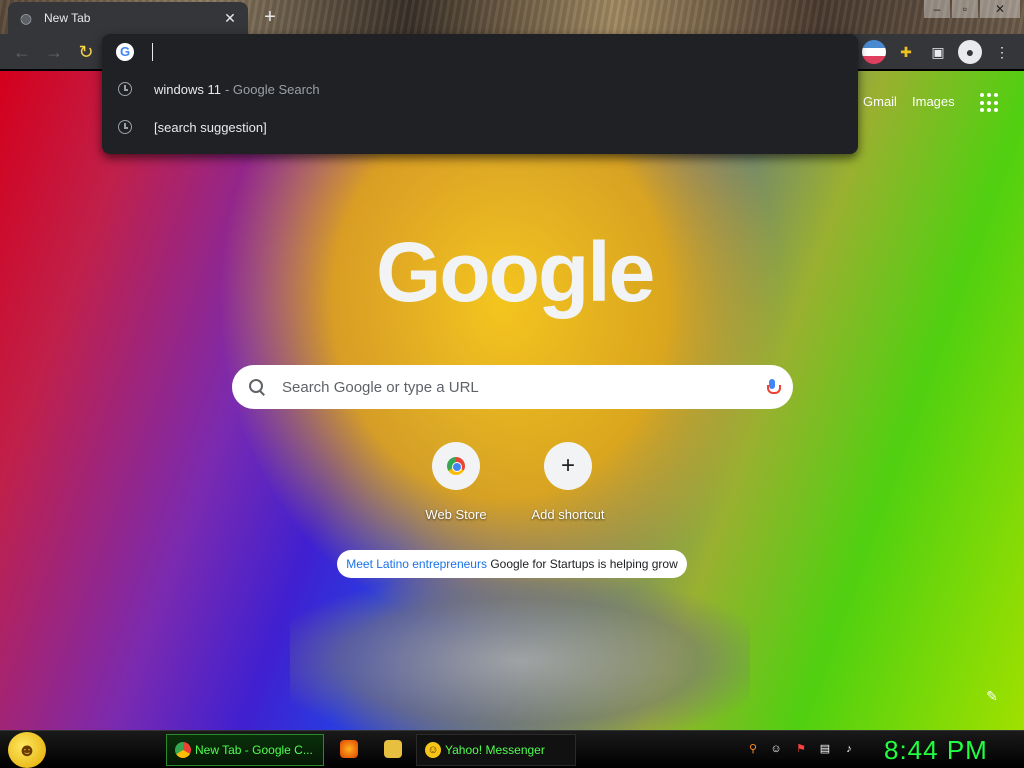  What do you see at coordinates (67, 18) in the screenshot?
I see `tab-title: New Tab` at bounding box center [67, 18].